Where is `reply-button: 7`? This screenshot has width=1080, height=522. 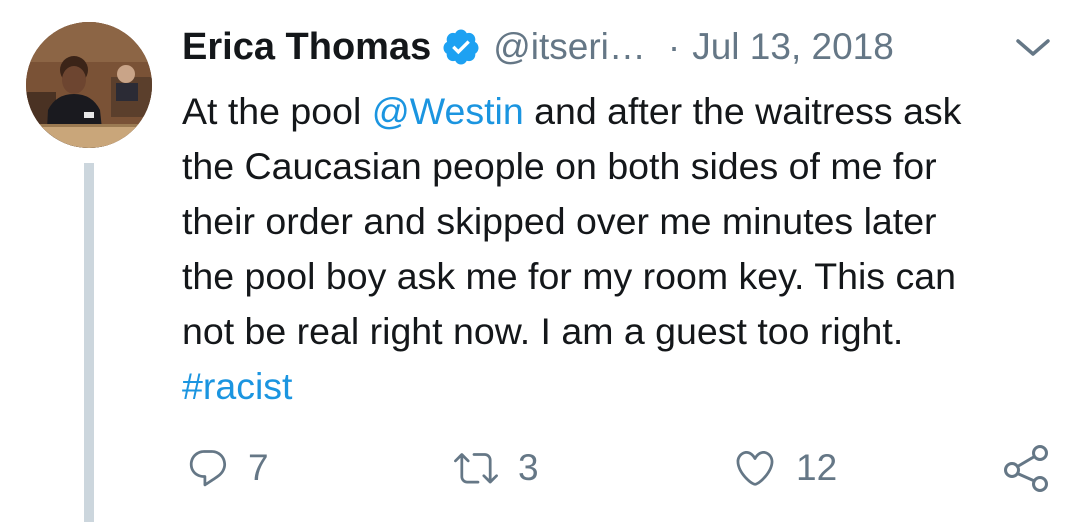 reply-button: 7 is located at coordinates (227, 468).